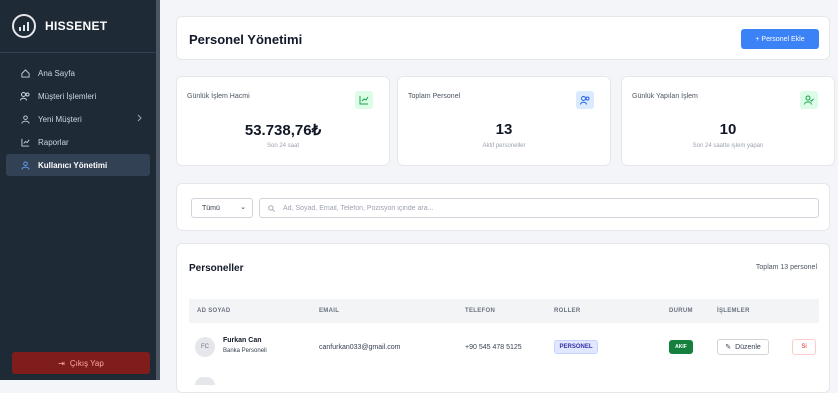 The image size is (838, 393). What do you see at coordinates (728, 129) in the screenshot?
I see `stat-value: 10` at bounding box center [728, 129].